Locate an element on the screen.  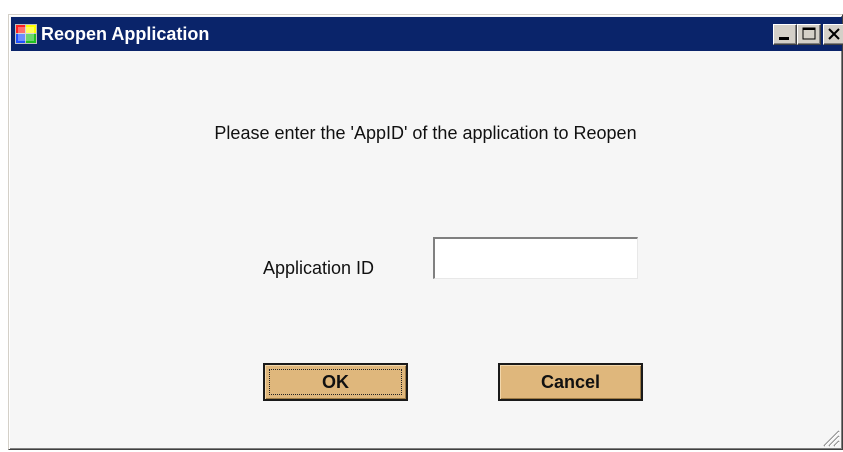
close-icon is located at coordinates (834, 34).